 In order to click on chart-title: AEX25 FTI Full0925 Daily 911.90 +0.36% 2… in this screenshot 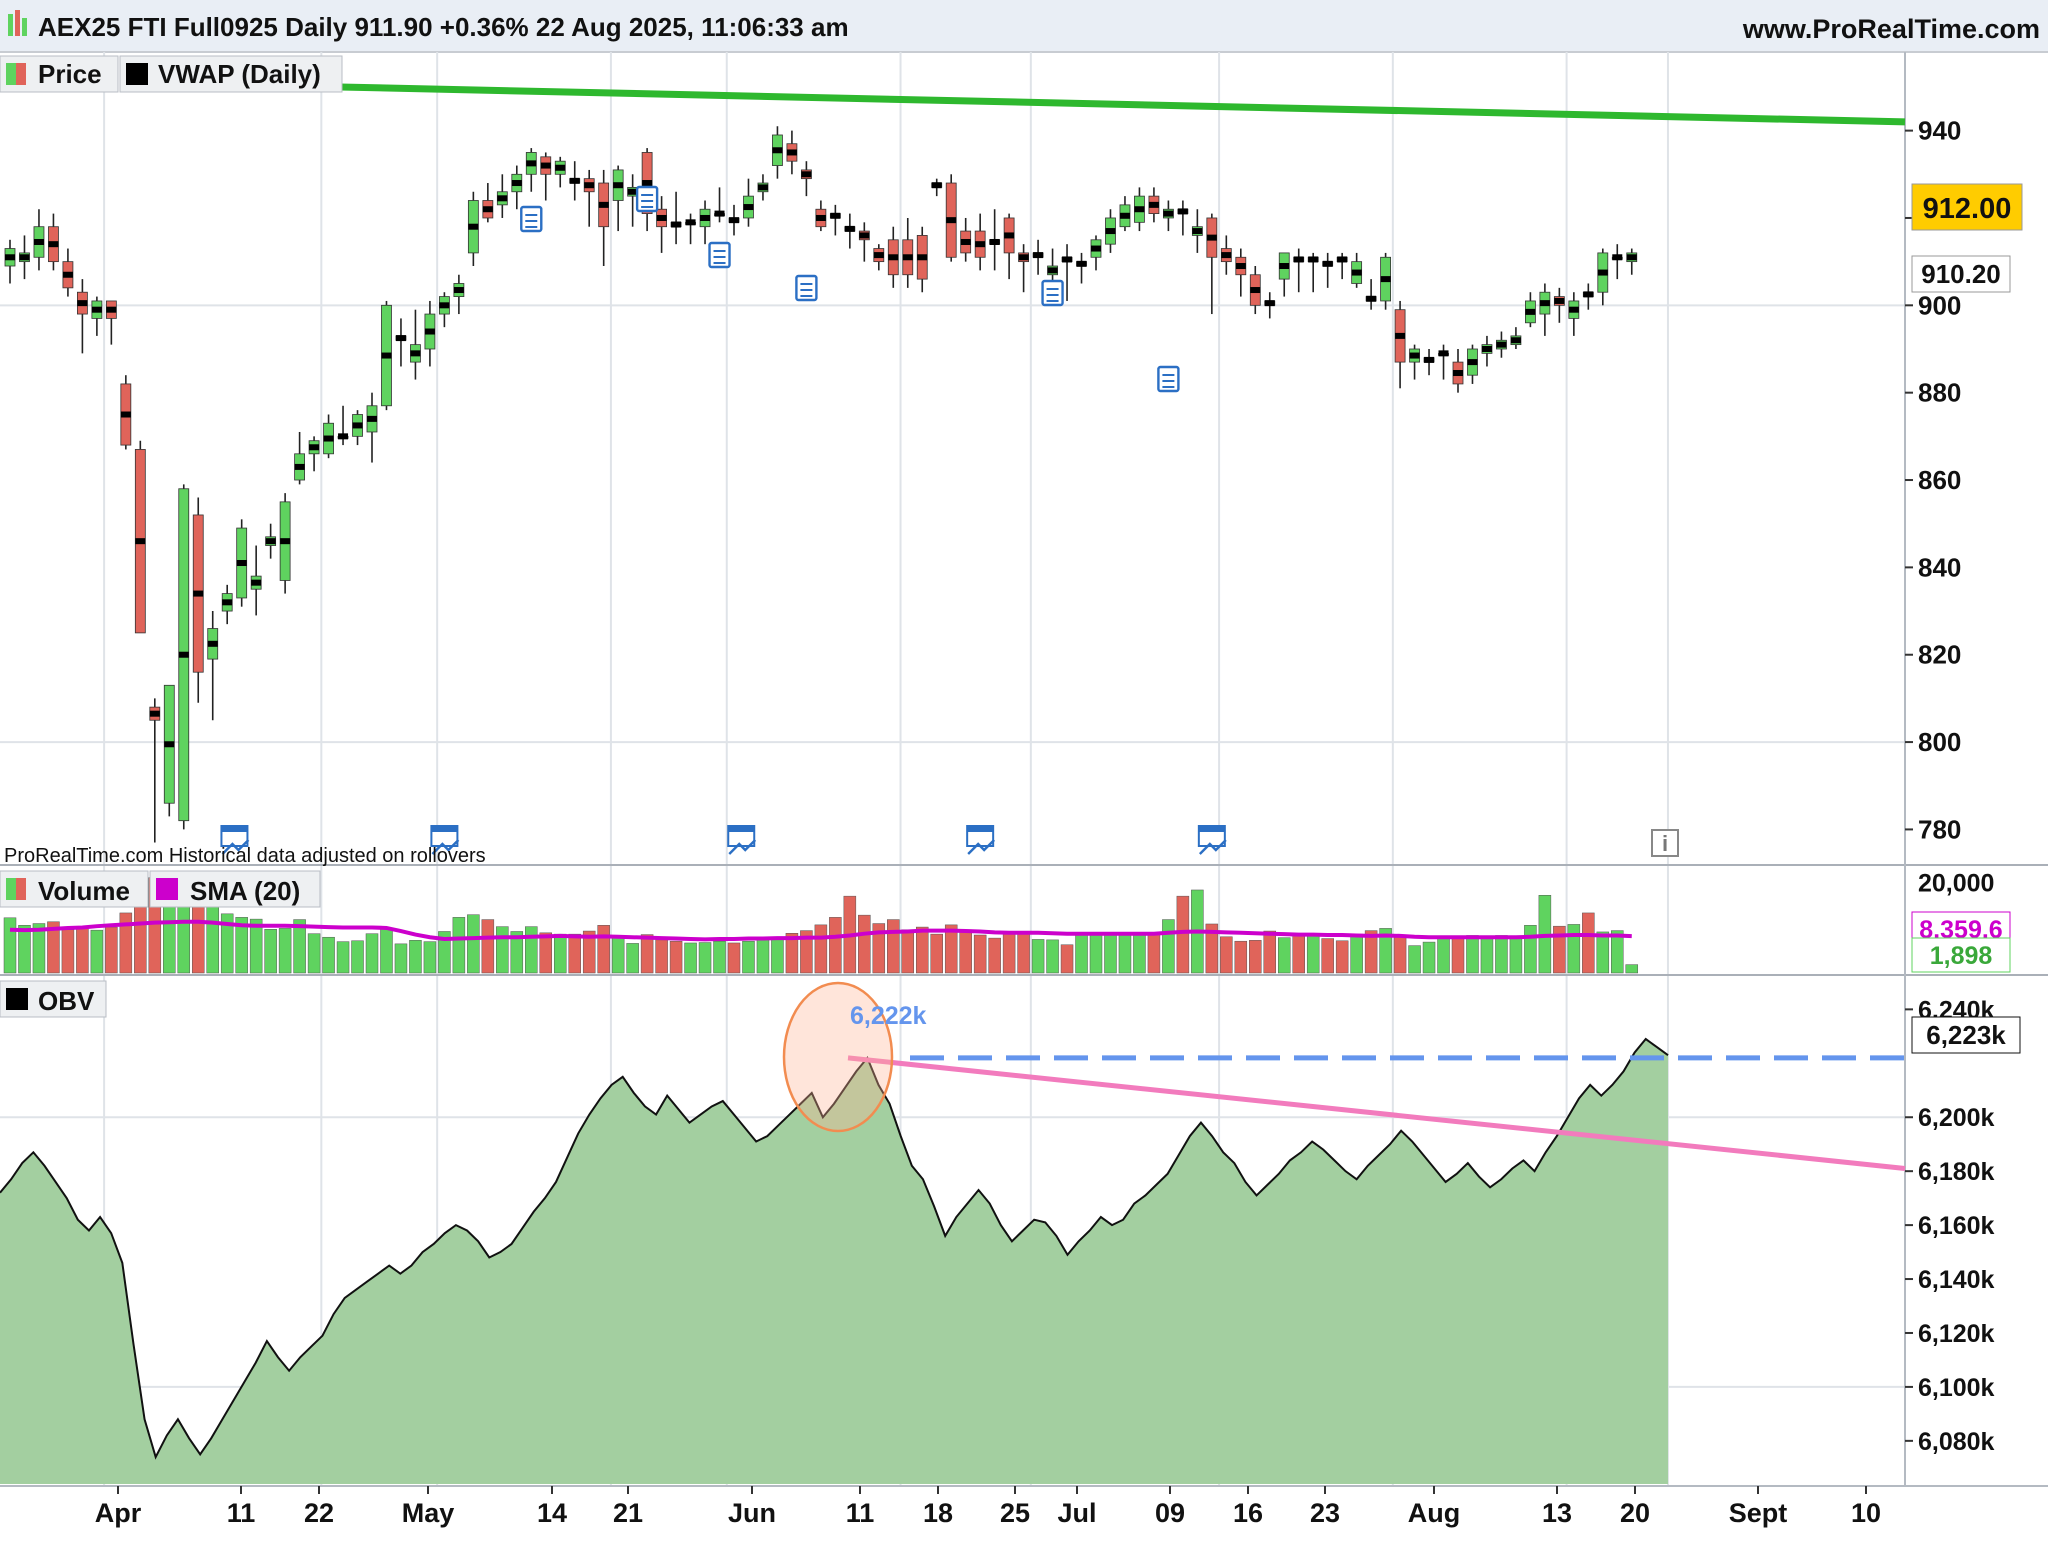, I will do `click(443, 27)`.